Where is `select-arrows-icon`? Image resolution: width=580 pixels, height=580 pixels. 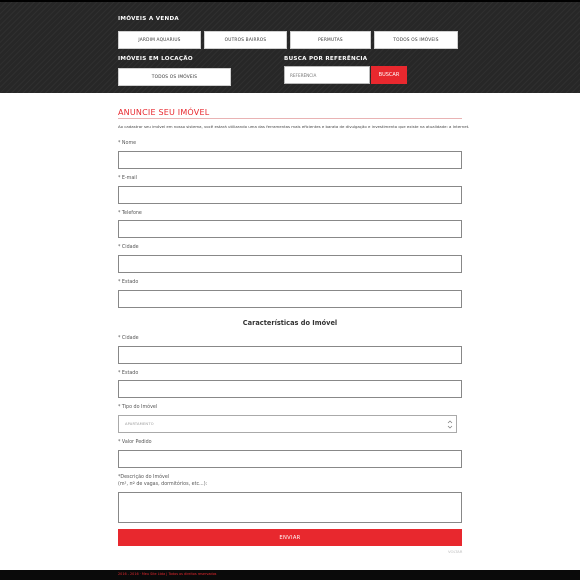 select-arrows-icon is located at coordinates (450, 424).